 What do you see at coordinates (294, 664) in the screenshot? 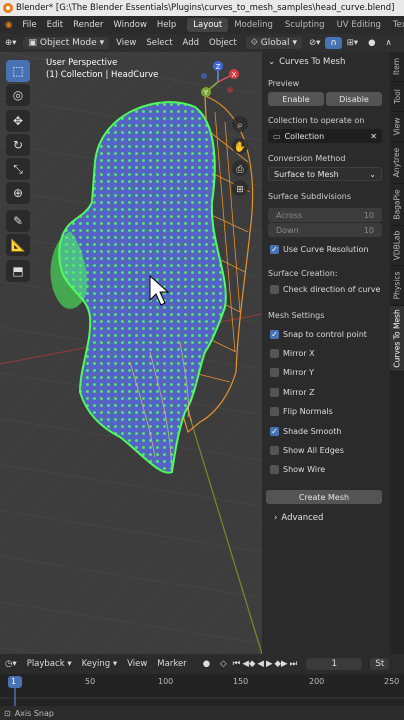
I see `jump-end-icon: ⏭` at bounding box center [294, 664].